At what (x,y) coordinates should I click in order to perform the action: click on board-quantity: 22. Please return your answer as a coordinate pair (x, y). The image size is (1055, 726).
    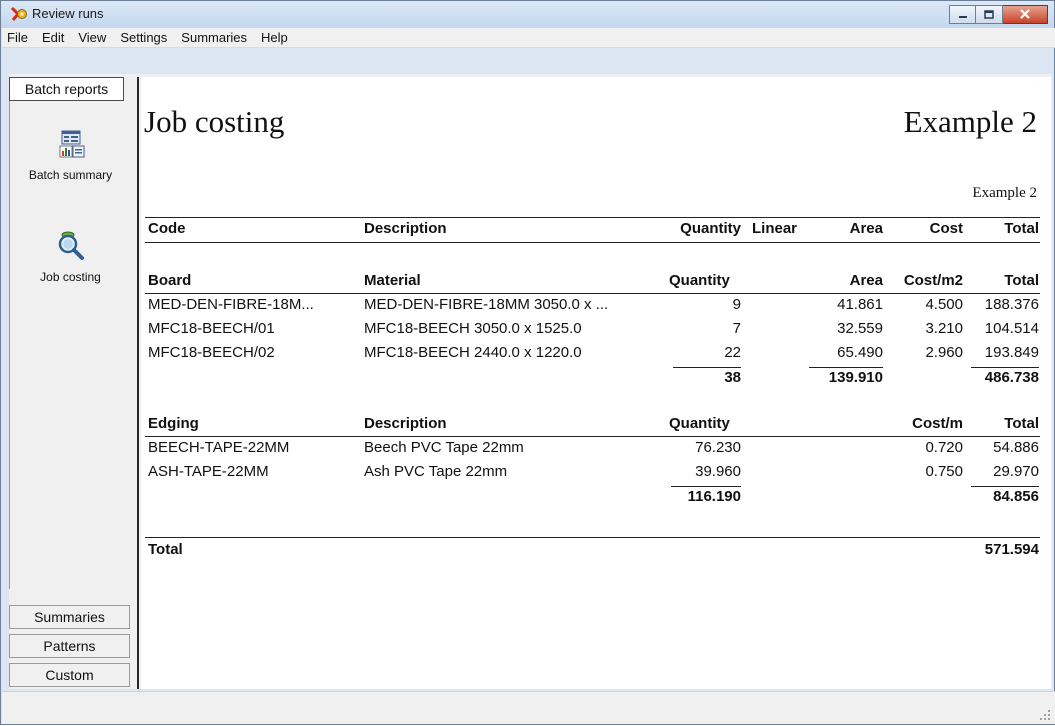
    Looking at the image, I should click on (732, 352).